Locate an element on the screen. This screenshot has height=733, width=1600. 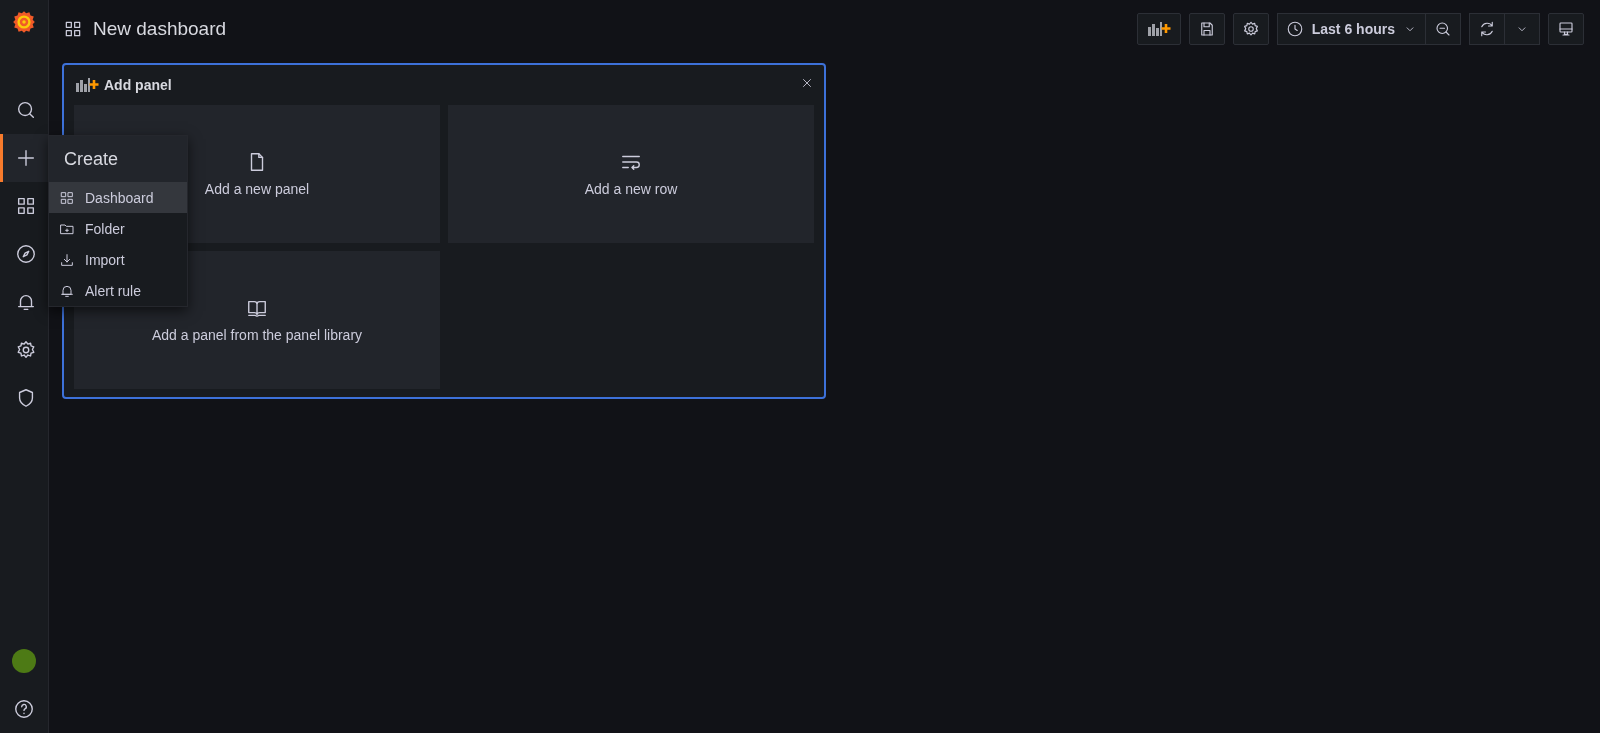
add-option-tile: Add a new row is located at coordinates (631, 174).